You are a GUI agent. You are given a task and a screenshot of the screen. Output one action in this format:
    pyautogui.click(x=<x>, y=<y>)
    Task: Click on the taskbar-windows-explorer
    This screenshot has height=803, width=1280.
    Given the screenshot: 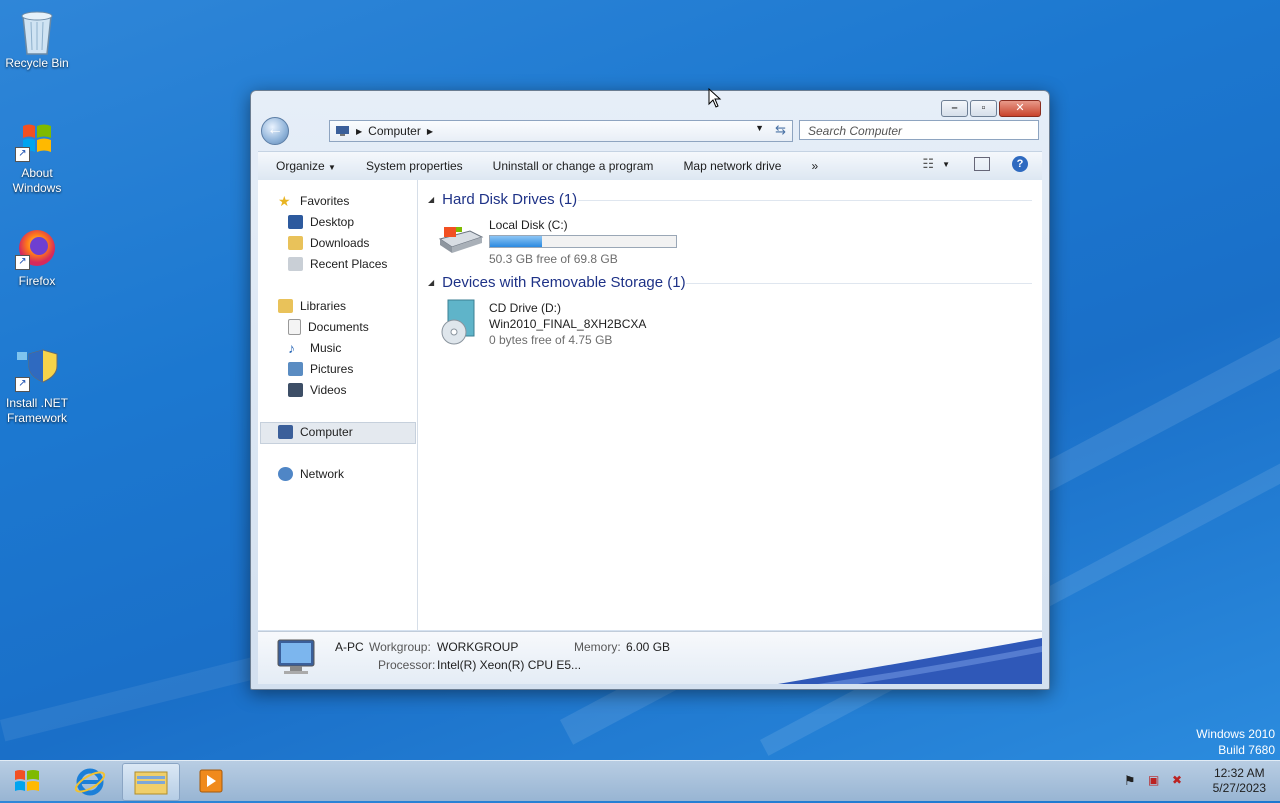 What is the action you would take?
    pyautogui.click(x=151, y=782)
    